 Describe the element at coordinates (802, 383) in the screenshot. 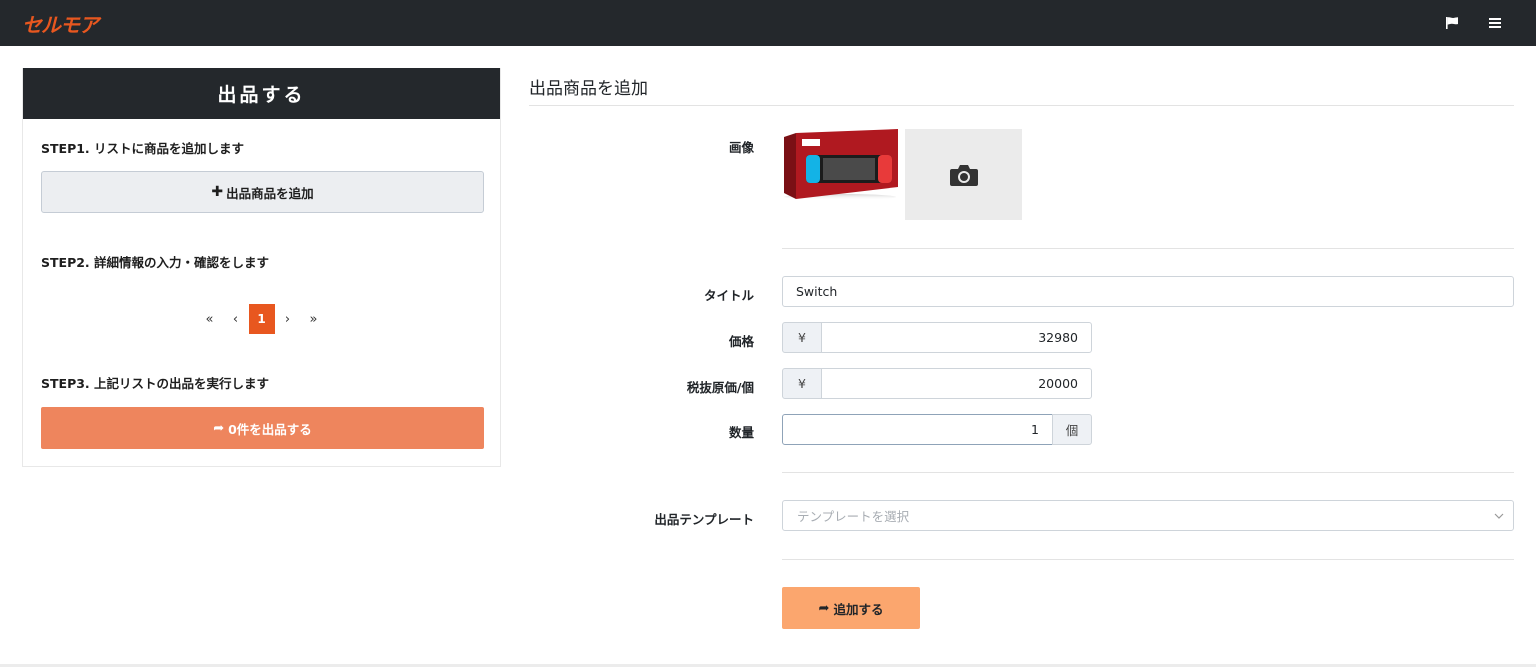

I see `cost-currency-addon: ¥` at that location.